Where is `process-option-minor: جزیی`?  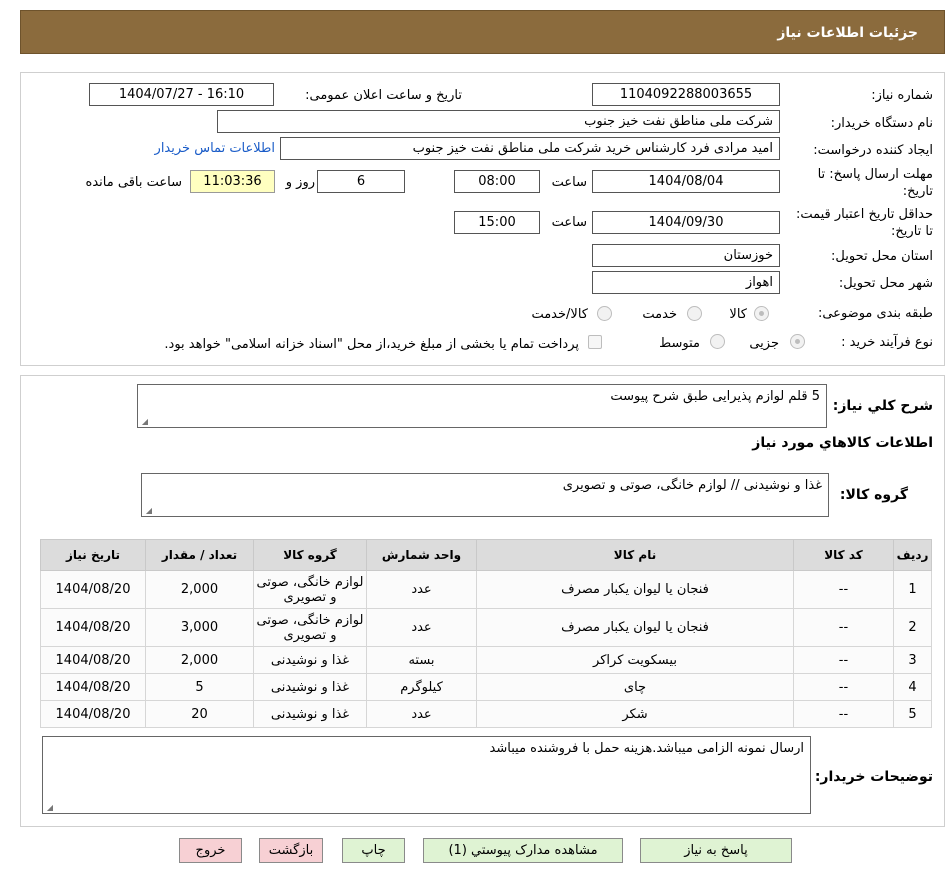 process-option-minor: جزیی is located at coordinates (764, 343).